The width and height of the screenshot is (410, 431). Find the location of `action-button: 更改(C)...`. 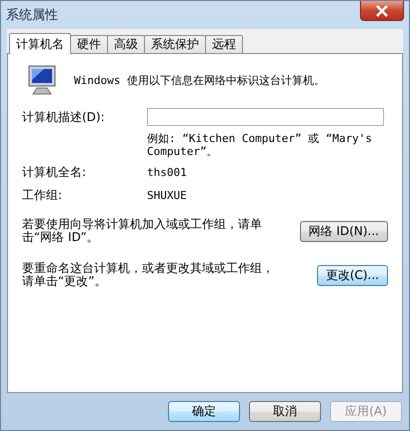

action-button: 更改(C)... is located at coordinates (352, 275).